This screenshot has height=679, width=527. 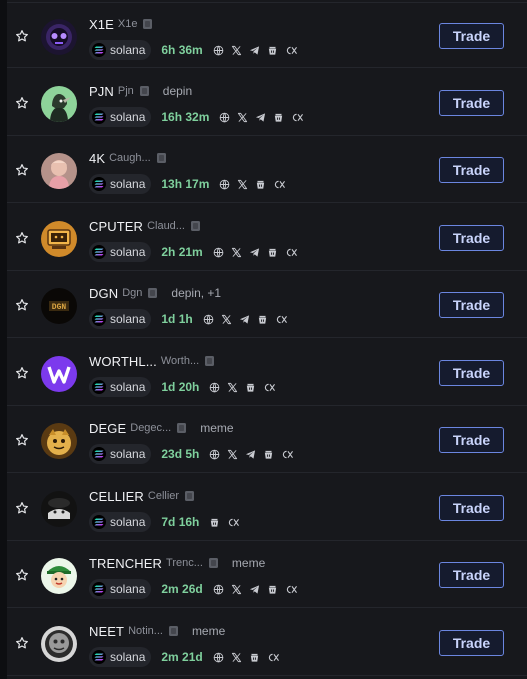 What do you see at coordinates (120, 184) in the screenshot?
I see `chain-badge: solana` at bounding box center [120, 184].